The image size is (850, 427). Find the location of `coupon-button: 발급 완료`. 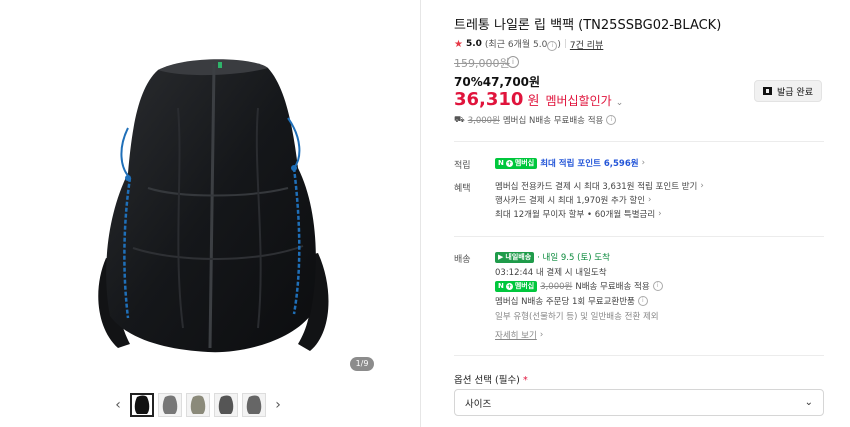

coupon-button: 발급 완료 is located at coordinates (788, 91).